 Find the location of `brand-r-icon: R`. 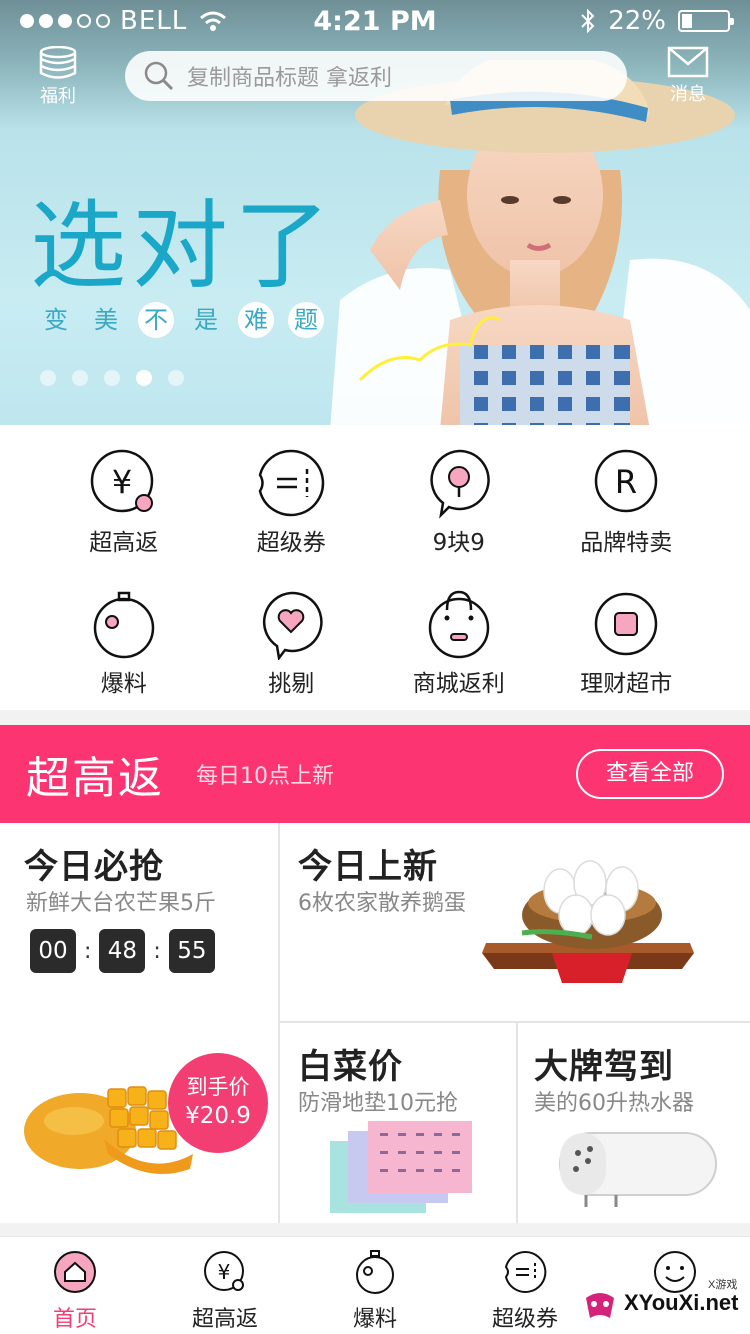

brand-r-icon: R is located at coordinates (626, 481).